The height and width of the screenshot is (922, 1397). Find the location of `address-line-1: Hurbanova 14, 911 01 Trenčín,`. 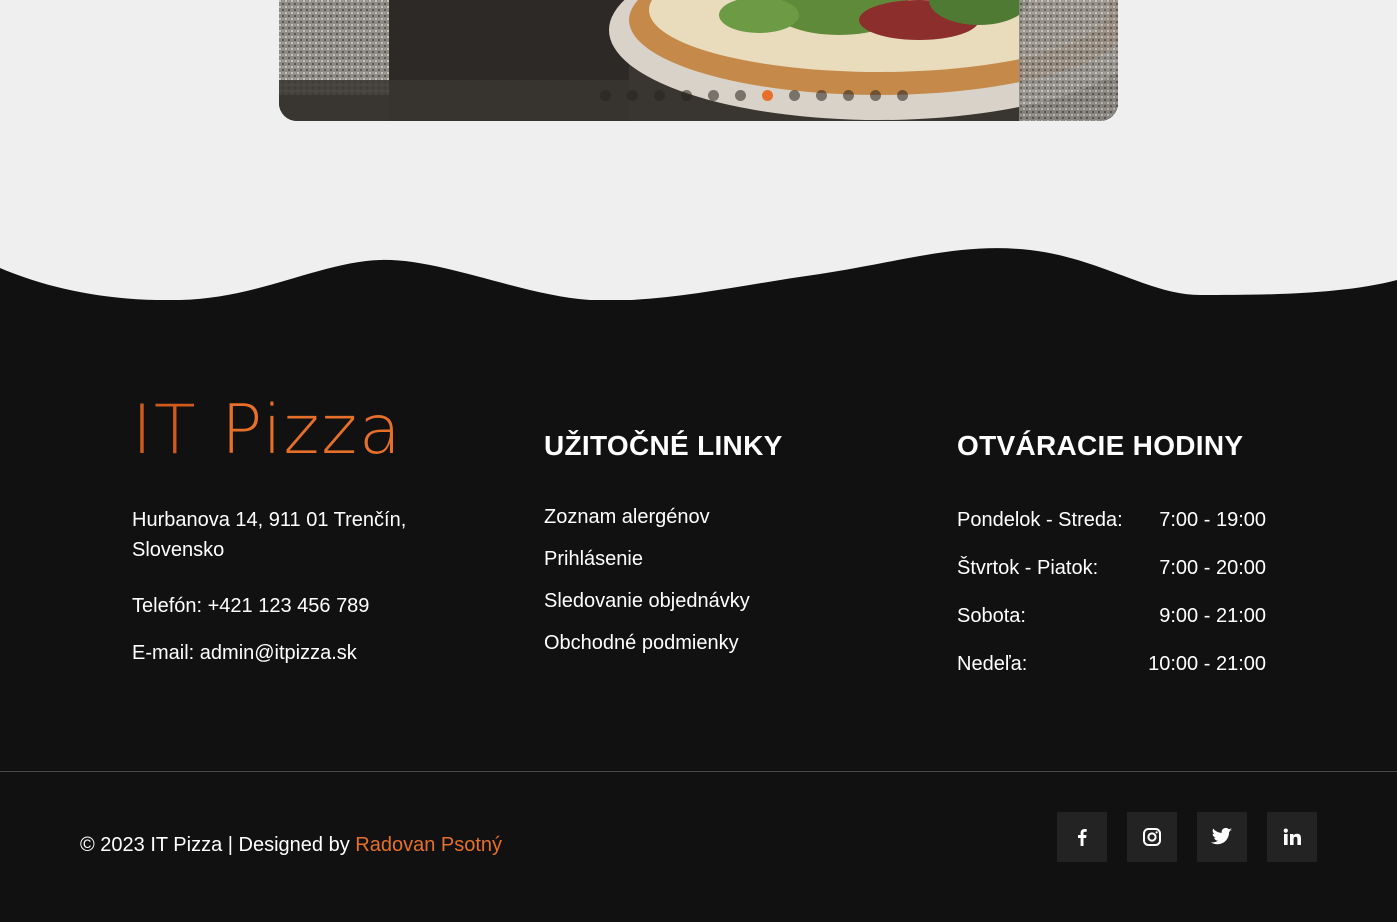

address-line-1: Hurbanova 14, 911 01 Trenčín, is located at coordinates (269, 520).